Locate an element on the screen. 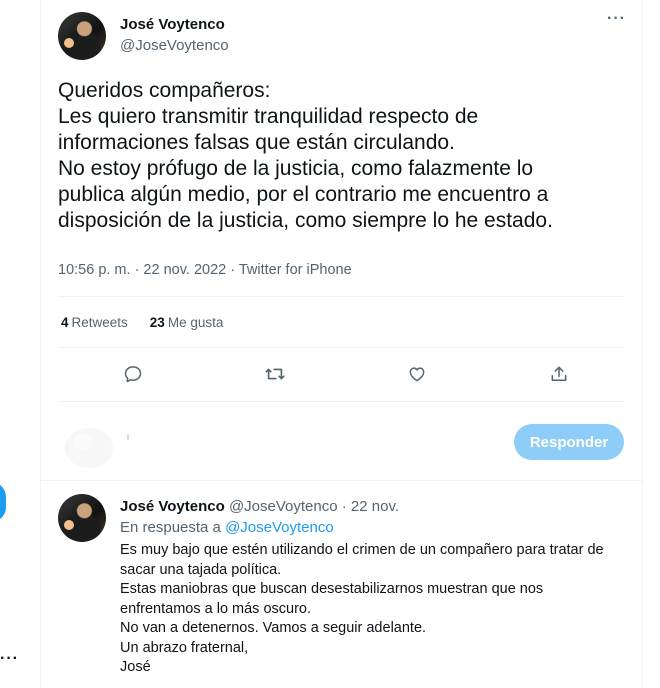  like-icon is located at coordinates (417, 374).